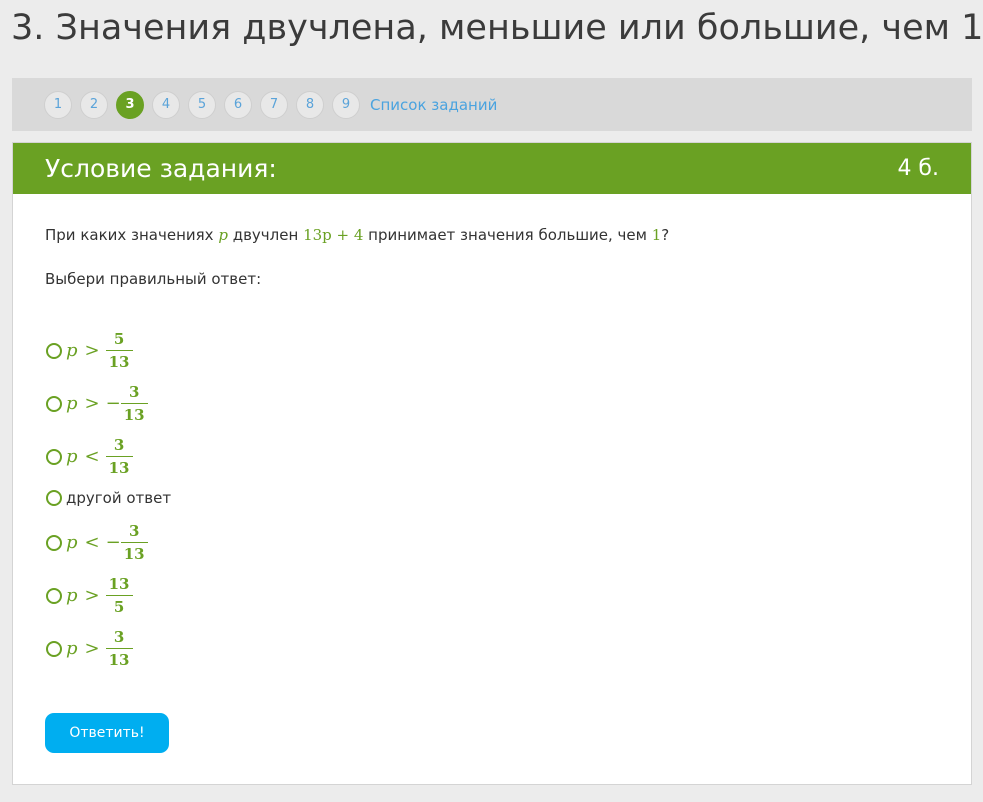 Image resolution: width=983 pixels, height=802 pixels. I want to click on task-list-link: Список заданий, so click(433, 105).